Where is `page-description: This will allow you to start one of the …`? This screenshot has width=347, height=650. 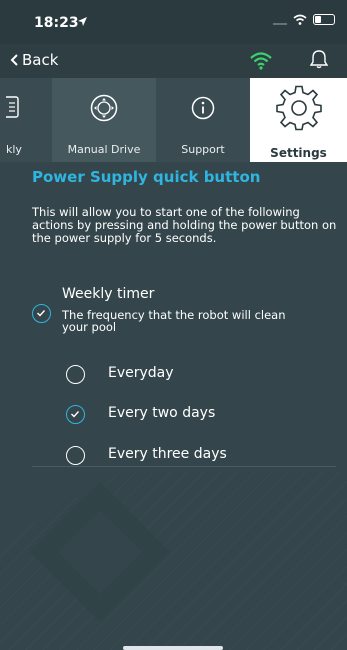
page-description: This will allow you to start one of the … is located at coordinates (184, 225).